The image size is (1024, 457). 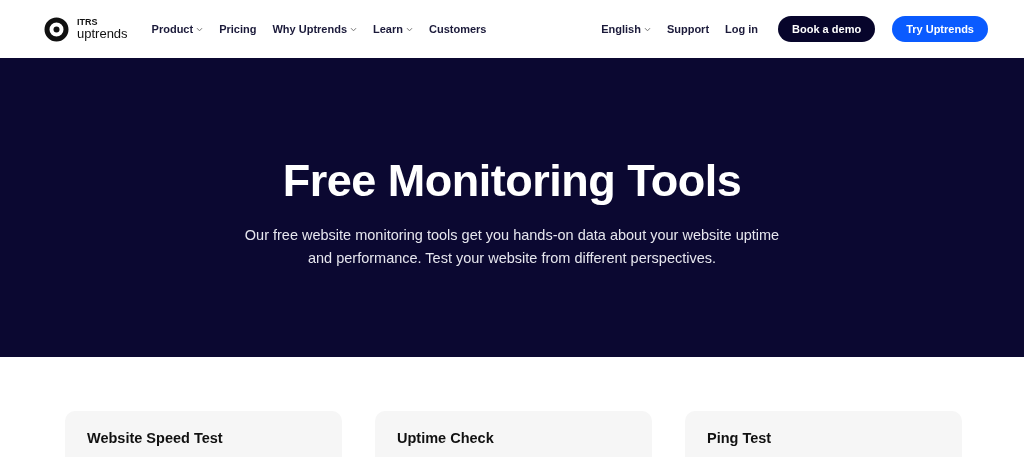 What do you see at coordinates (393, 29) in the screenshot?
I see `nav-link: Learn` at bounding box center [393, 29].